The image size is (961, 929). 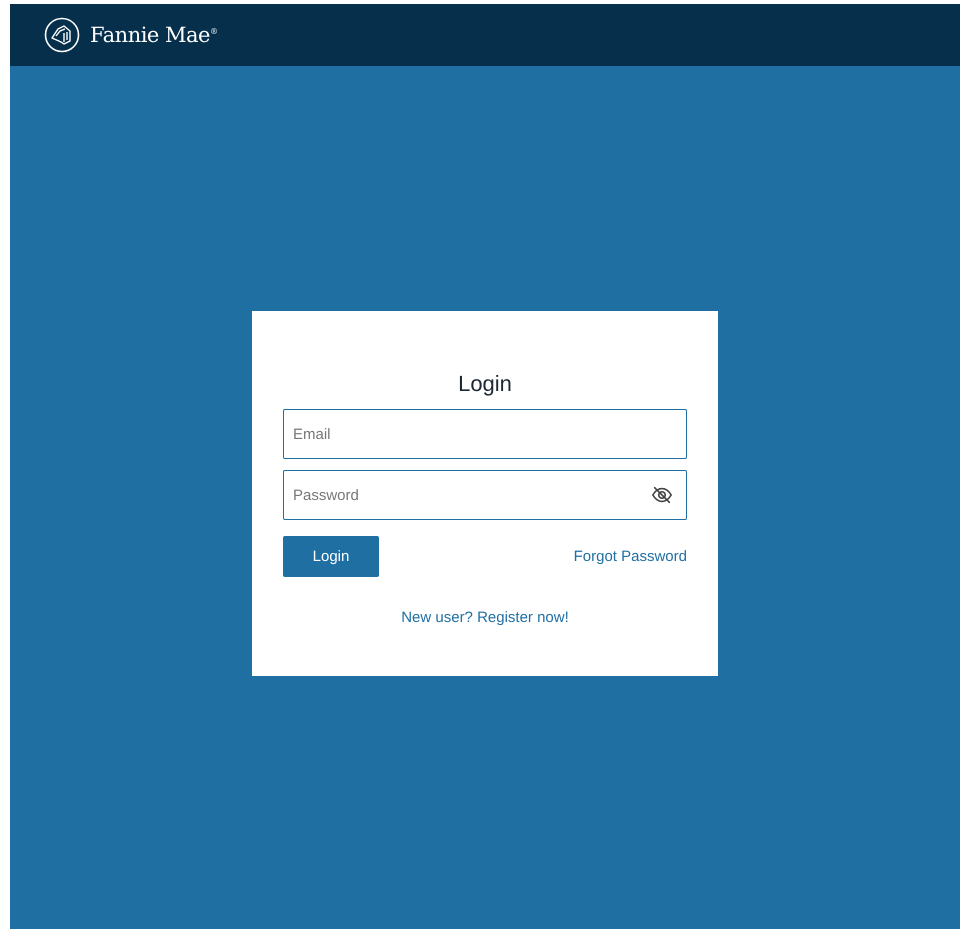 I want to click on email-field: Email, so click(x=485, y=434).